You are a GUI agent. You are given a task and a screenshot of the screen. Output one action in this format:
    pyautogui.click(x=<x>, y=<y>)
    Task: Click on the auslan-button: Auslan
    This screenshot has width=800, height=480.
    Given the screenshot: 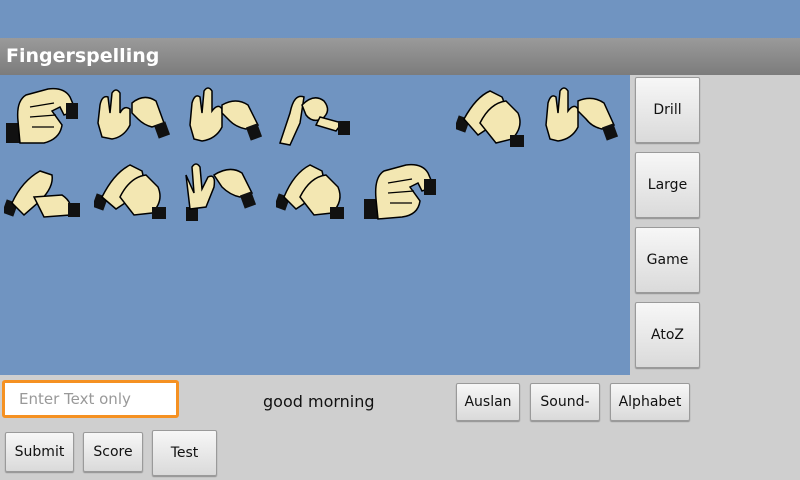 What is the action you would take?
    pyautogui.click(x=488, y=402)
    